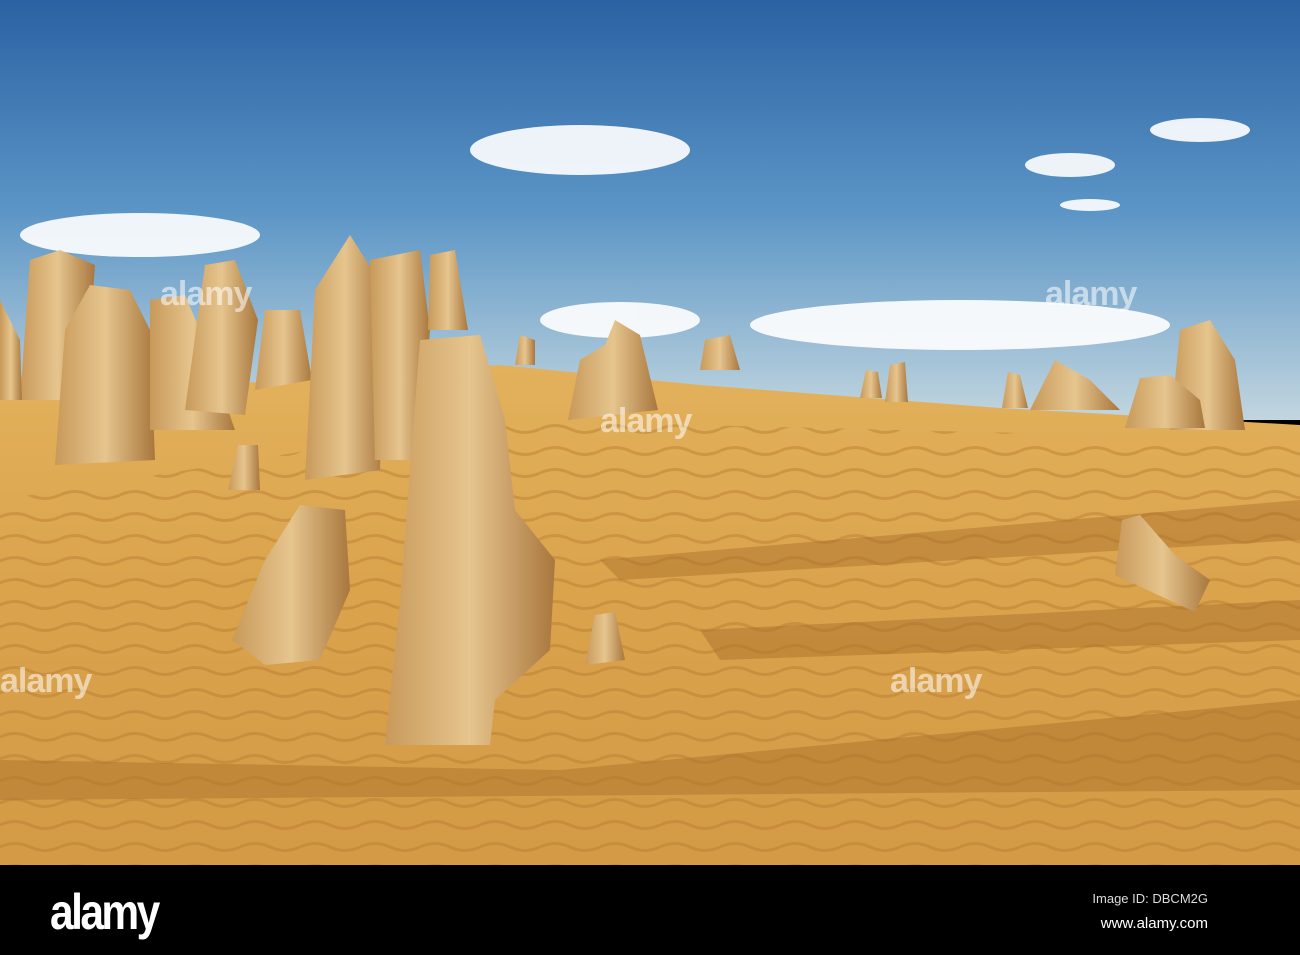 This screenshot has height=955, width=1300. What do you see at coordinates (1150, 898) in the screenshot?
I see `image-id: Image ID: DBCM2G` at bounding box center [1150, 898].